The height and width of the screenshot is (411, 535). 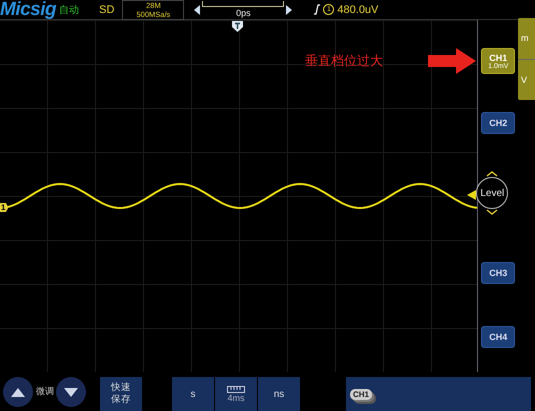 What do you see at coordinates (45, 391) in the screenshot?
I see `fine-adjust-label: 微调` at bounding box center [45, 391].